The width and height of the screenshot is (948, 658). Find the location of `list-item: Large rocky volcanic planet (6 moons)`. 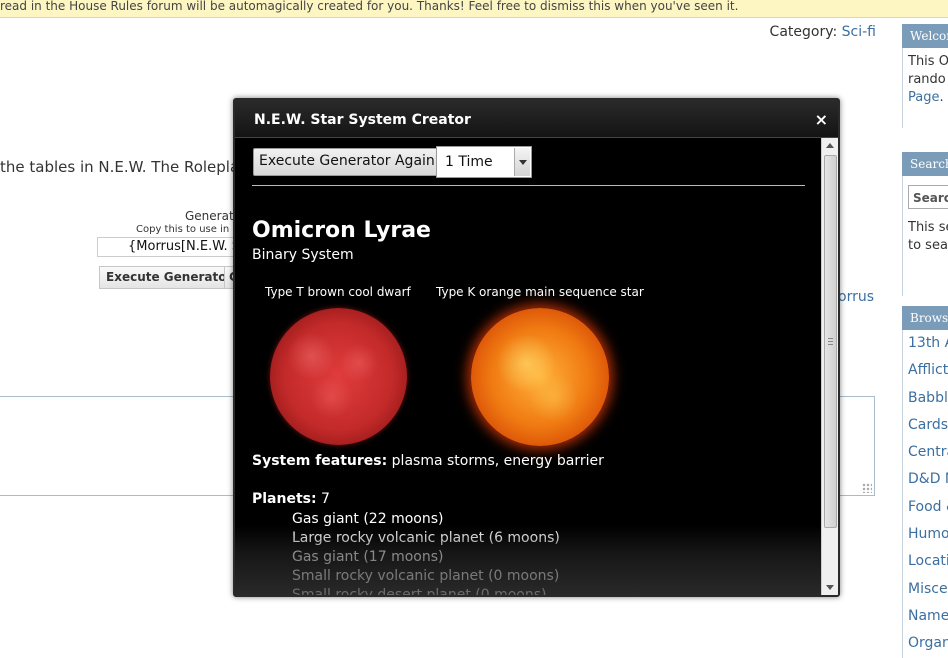

list-item: Large rocky volcanic planet (6 moons) is located at coordinates (426, 538).